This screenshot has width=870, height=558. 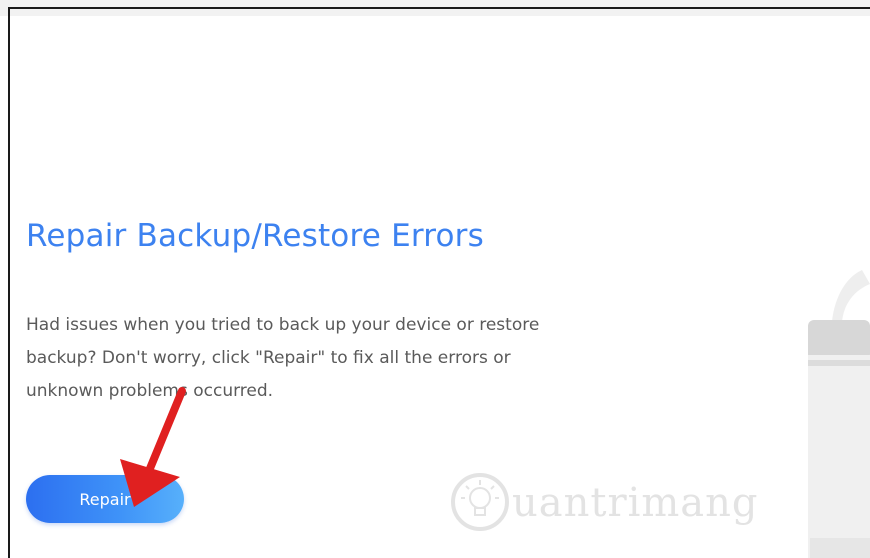 What do you see at coordinates (9, 283) in the screenshot?
I see `window-border-left` at bounding box center [9, 283].